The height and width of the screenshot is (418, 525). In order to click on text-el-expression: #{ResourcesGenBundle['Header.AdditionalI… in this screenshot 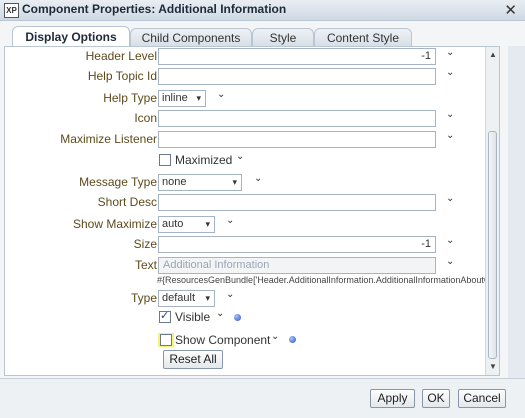, I will do `click(328, 280)`.